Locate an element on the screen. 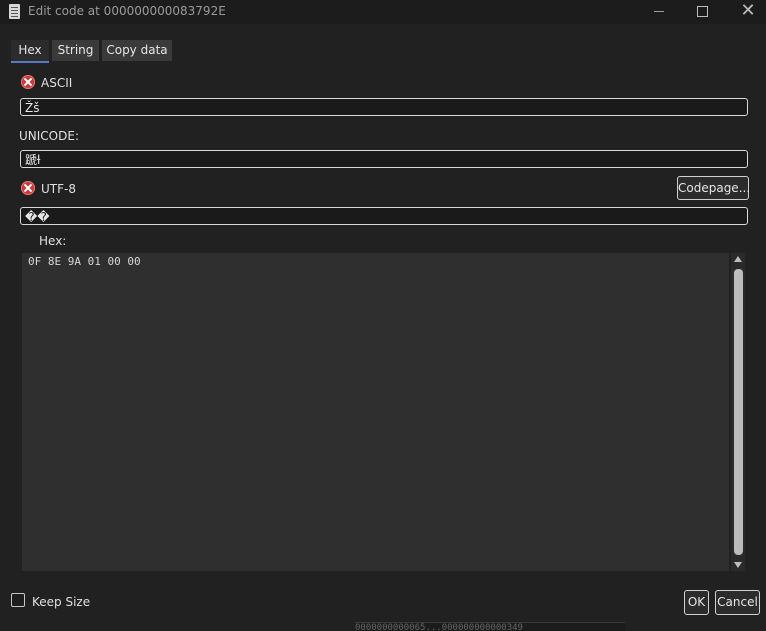  tab-string: String is located at coordinates (75, 50).